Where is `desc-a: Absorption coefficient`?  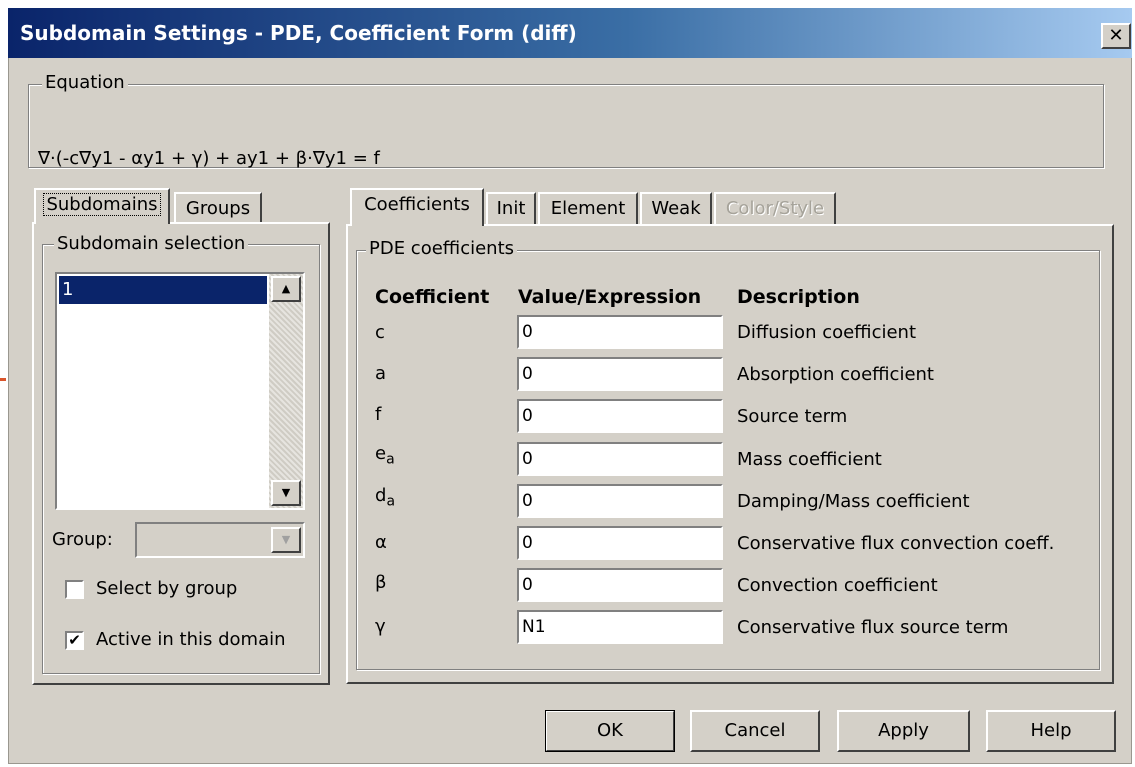
desc-a: Absorption coefficient is located at coordinates (835, 374).